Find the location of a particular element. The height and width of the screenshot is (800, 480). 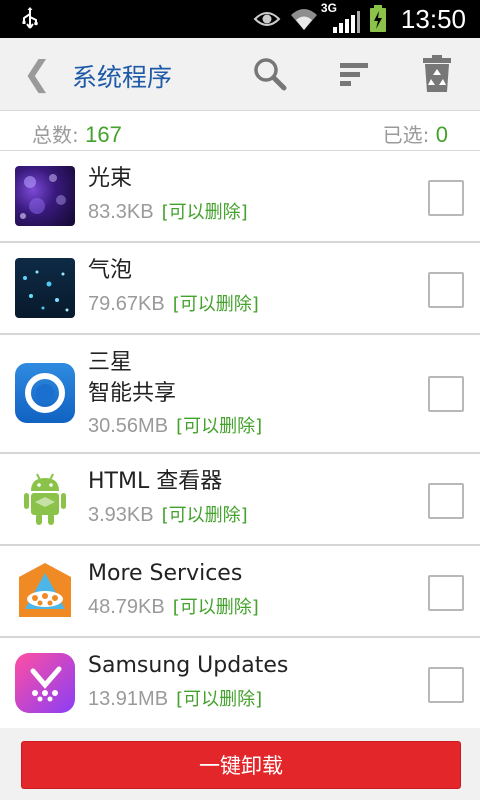

app-meta: 13.91MB [可以删除] is located at coordinates (175, 699).